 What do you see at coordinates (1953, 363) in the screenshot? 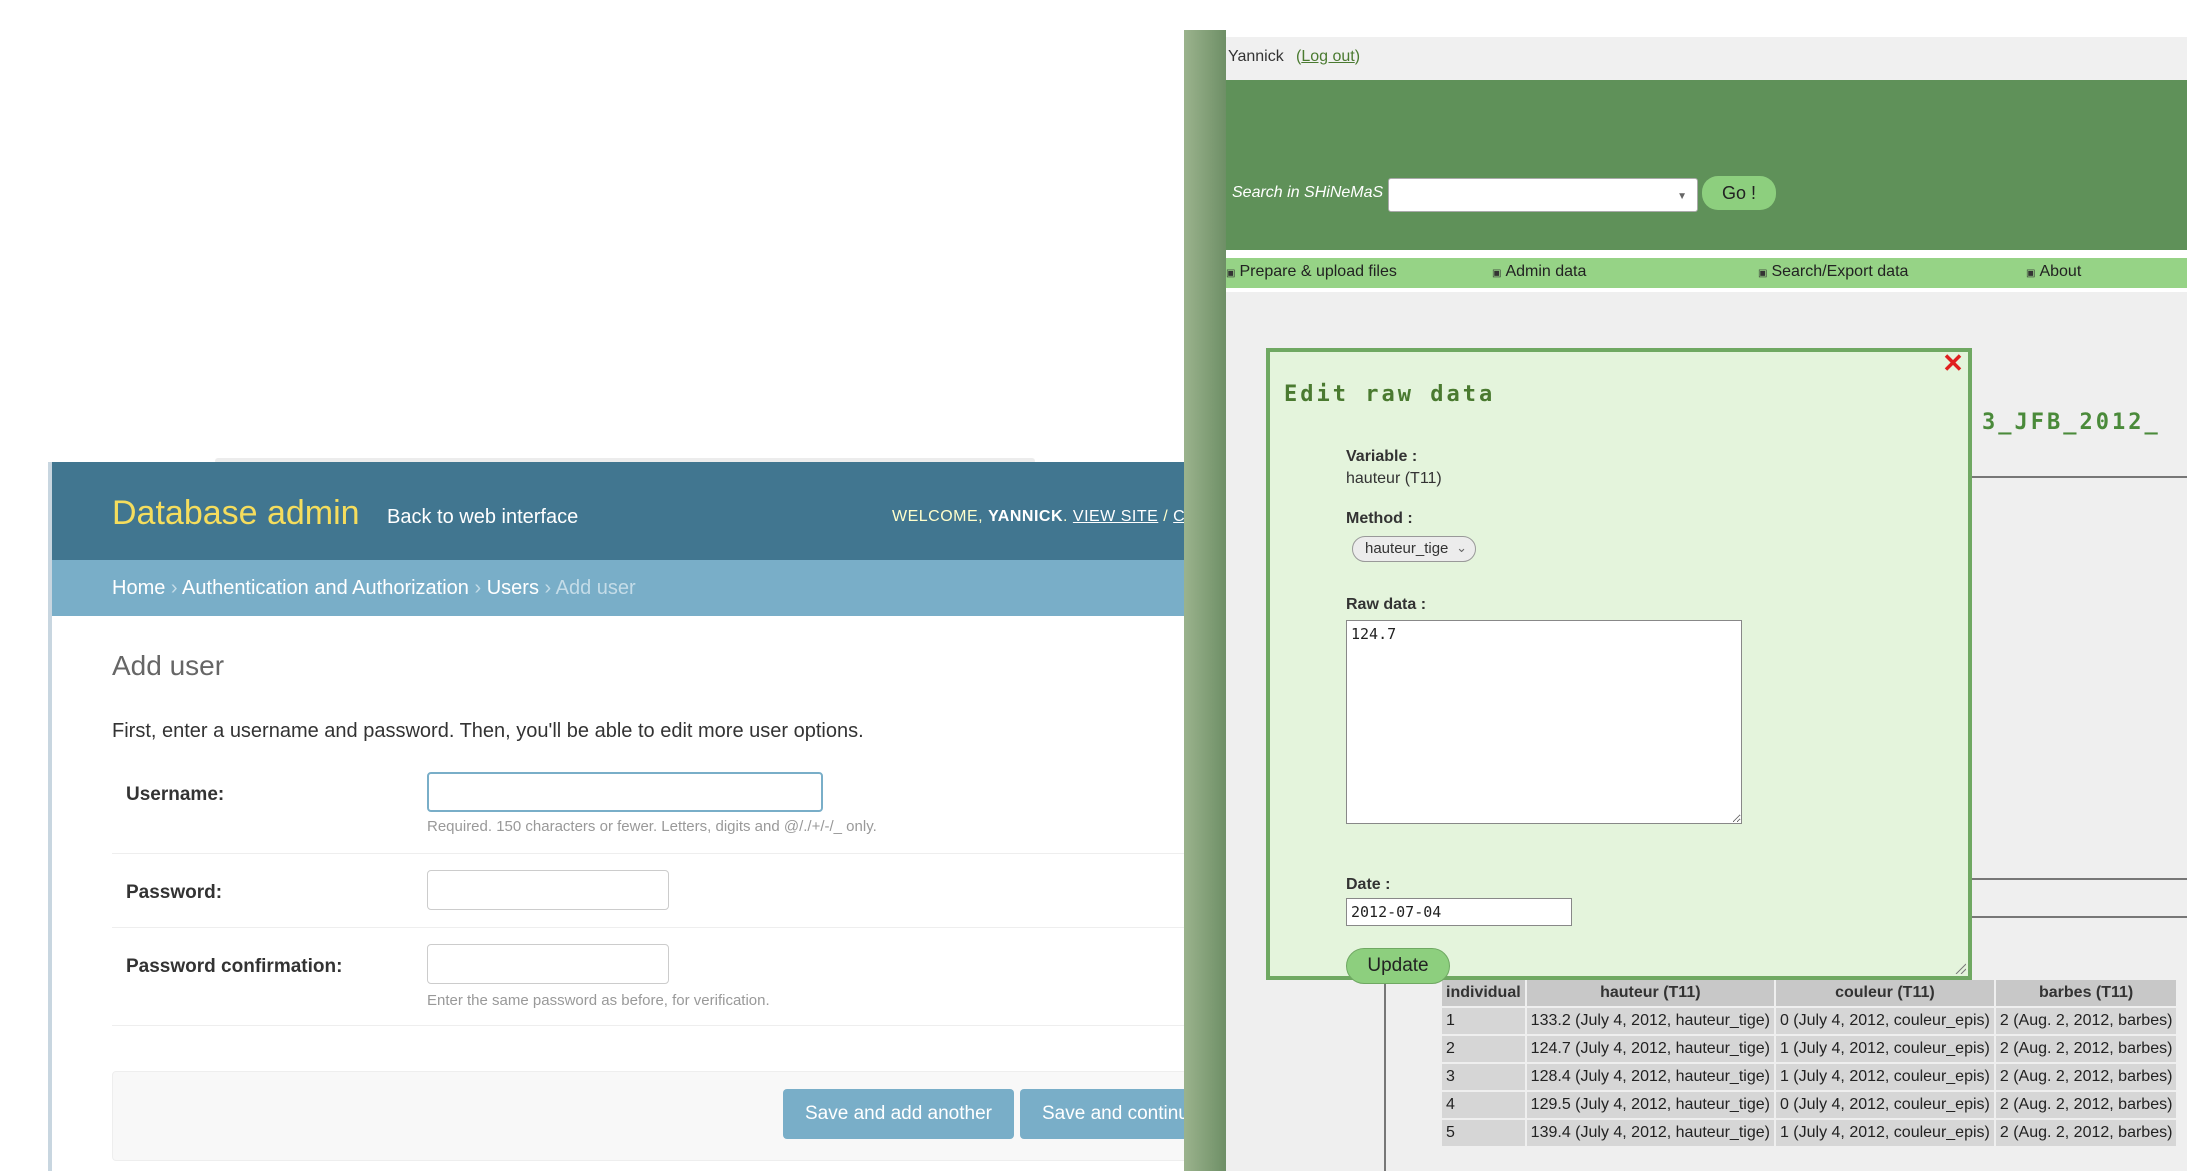
I see `close-icon: ✕` at bounding box center [1953, 363].